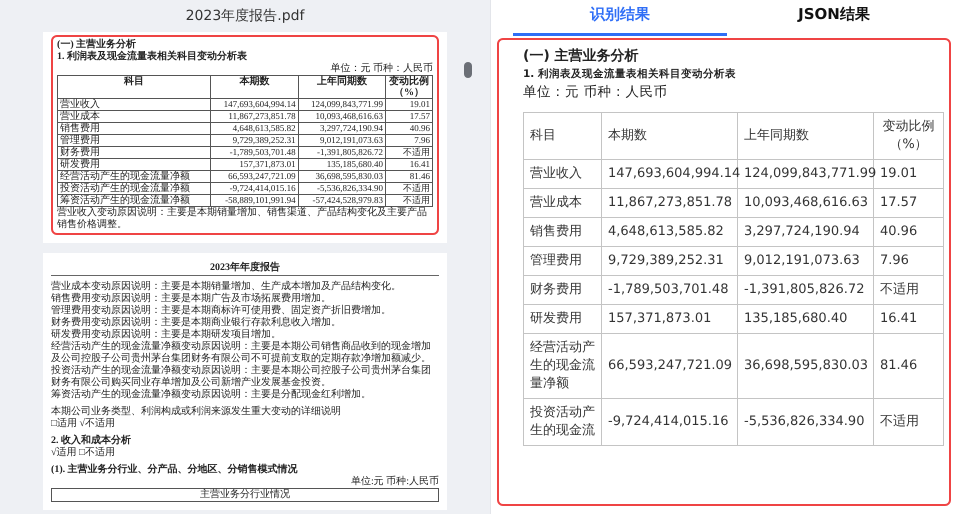  I want to click on paragraph: 管理费用变动原因说明：主要是本期商标许可使用费、固定资产折旧费增加。, so click(221, 310).